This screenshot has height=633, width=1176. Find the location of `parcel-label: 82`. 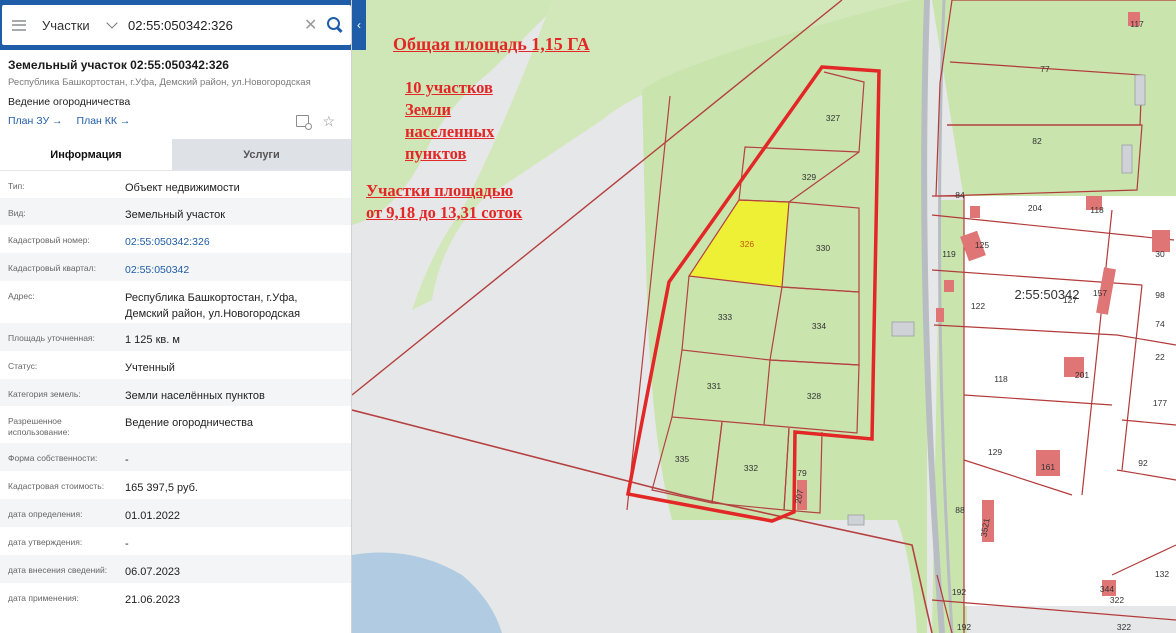

parcel-label: 82 is located at coordinates (1037, 141).